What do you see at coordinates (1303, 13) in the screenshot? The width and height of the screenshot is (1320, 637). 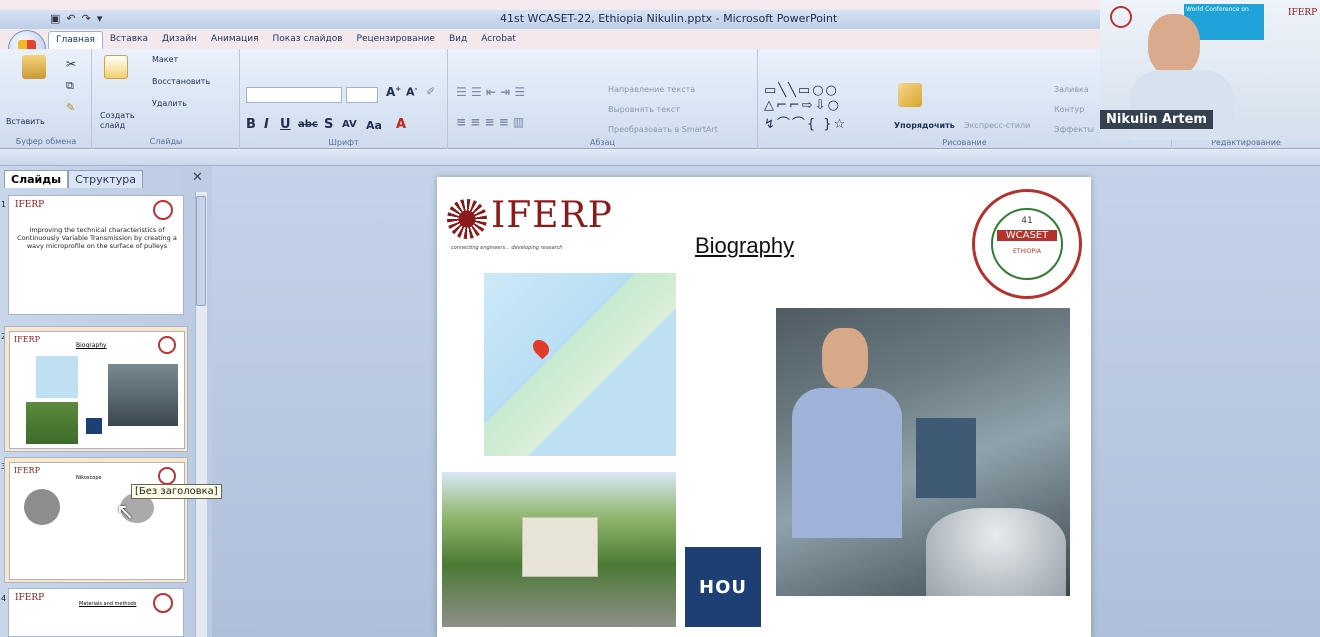 I see `webcam-brand: IFERP` at bounding box center [1303, 13].